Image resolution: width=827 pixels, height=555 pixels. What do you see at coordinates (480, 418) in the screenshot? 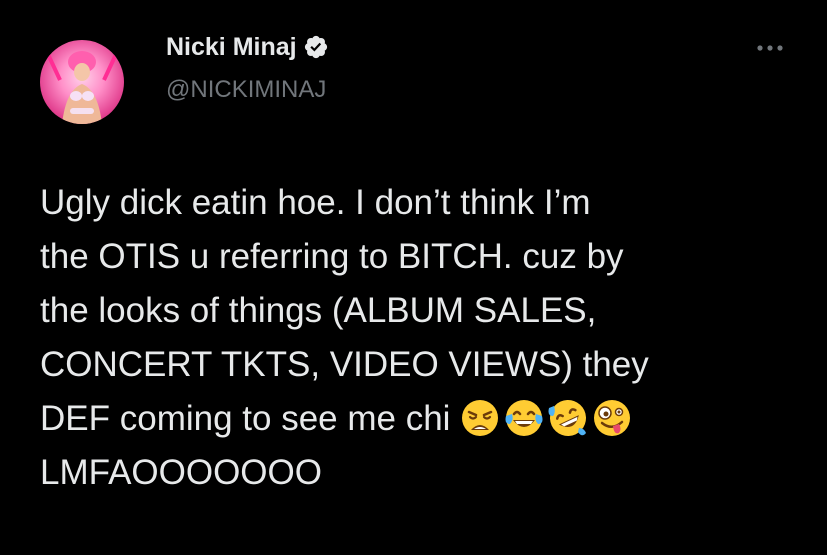
I see `weary-face-icon` at bounding box center [480, 418].